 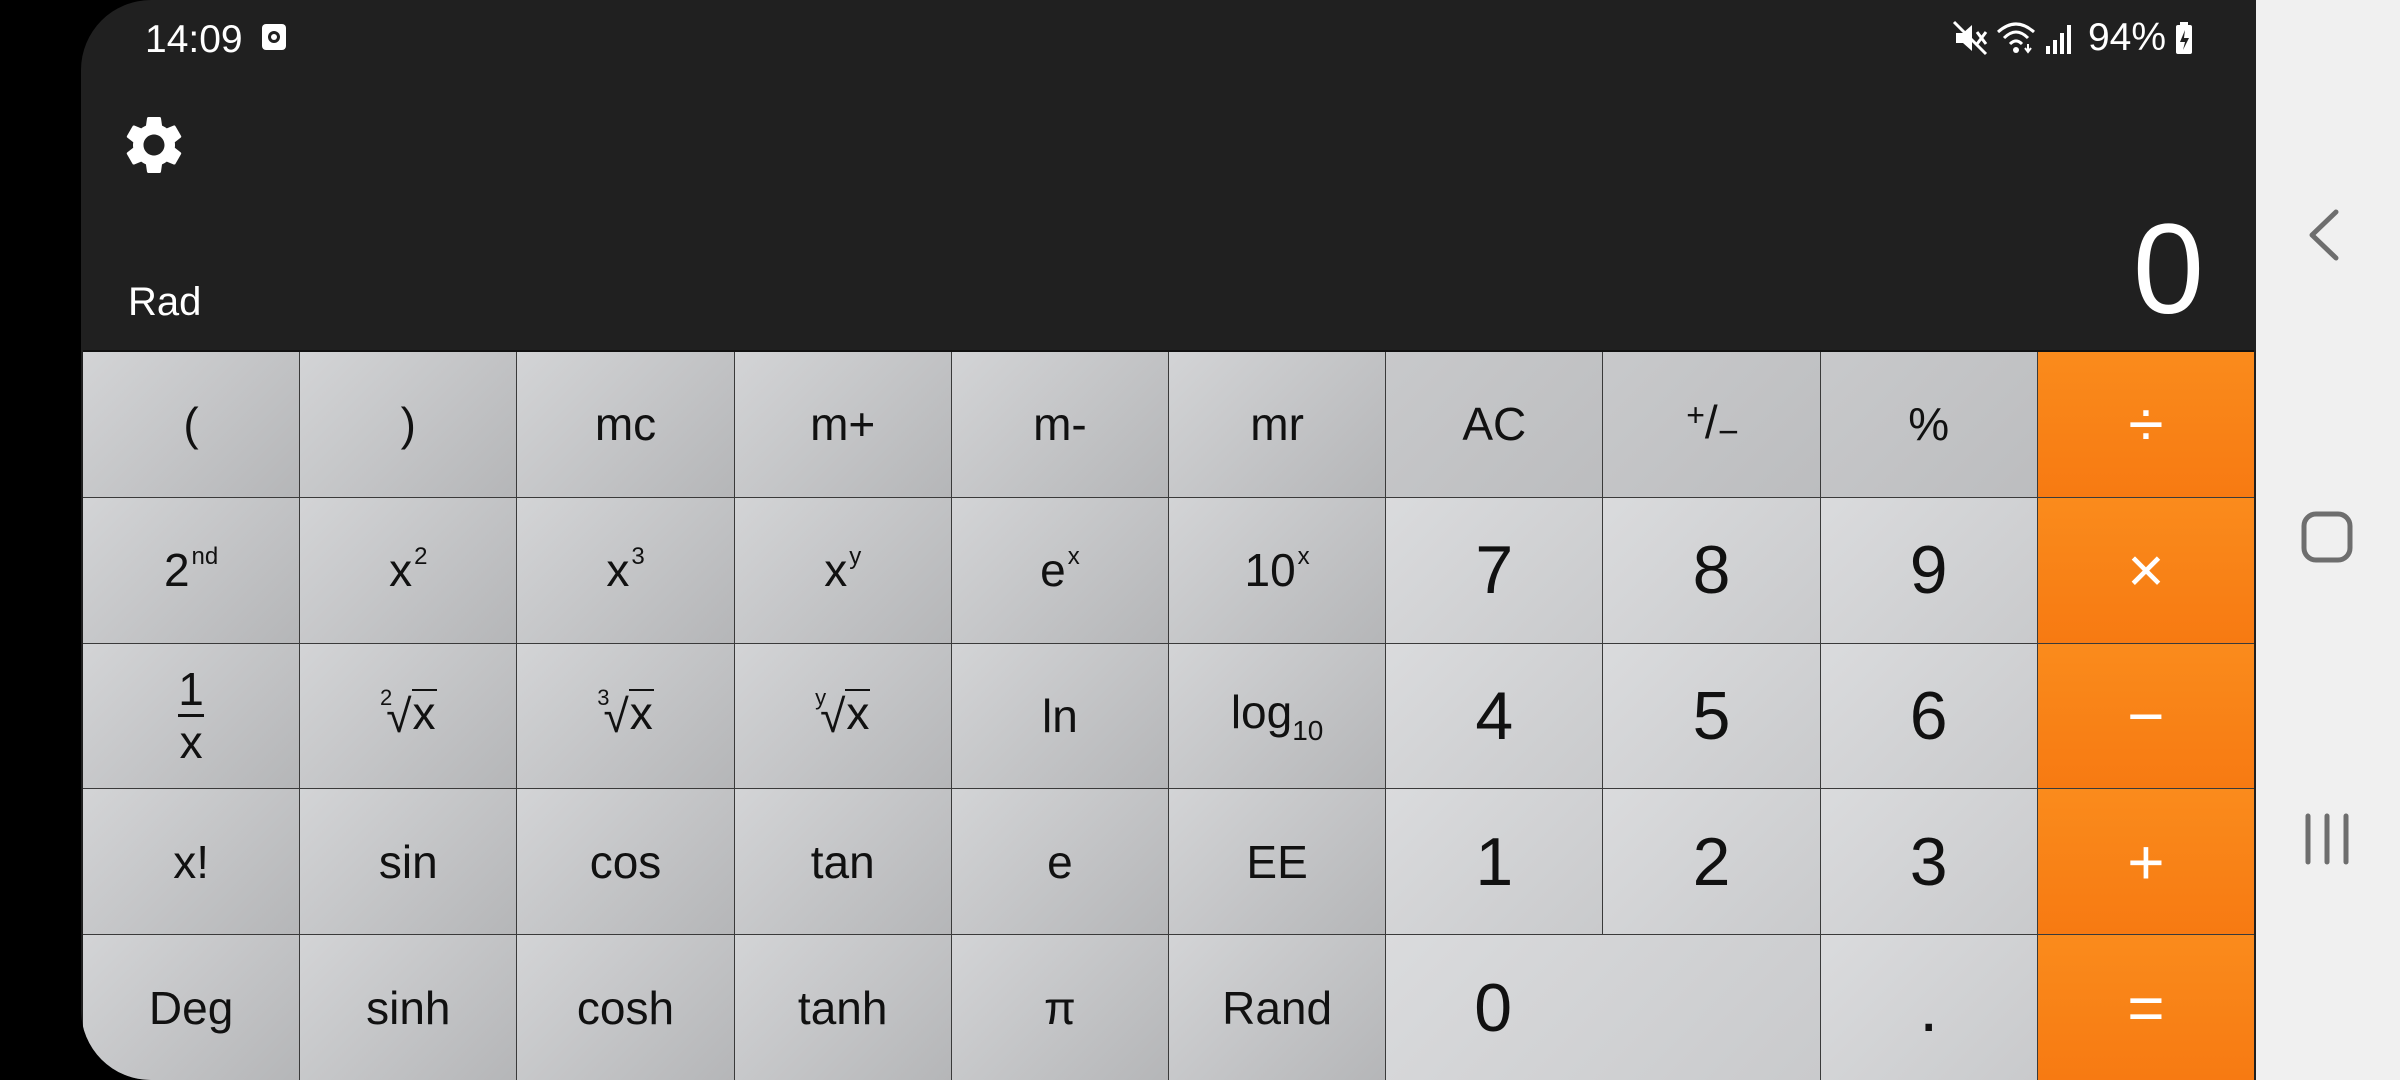 What do you see at coordinates (1711, 862) in the screenshot?
I see `digit-2-key: 2` at bounding box center [1711, 862].